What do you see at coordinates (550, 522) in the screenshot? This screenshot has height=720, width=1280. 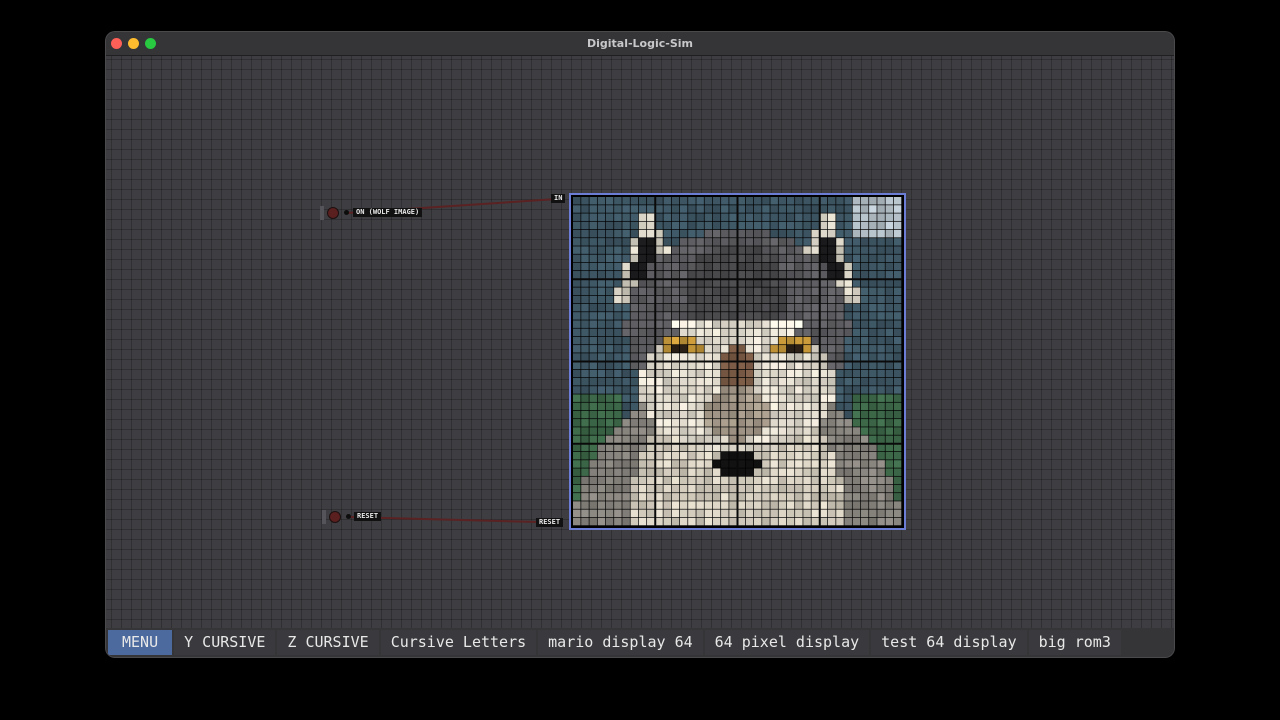 I see `chip-reset-label: RESET` at bounding box center [550, 522].